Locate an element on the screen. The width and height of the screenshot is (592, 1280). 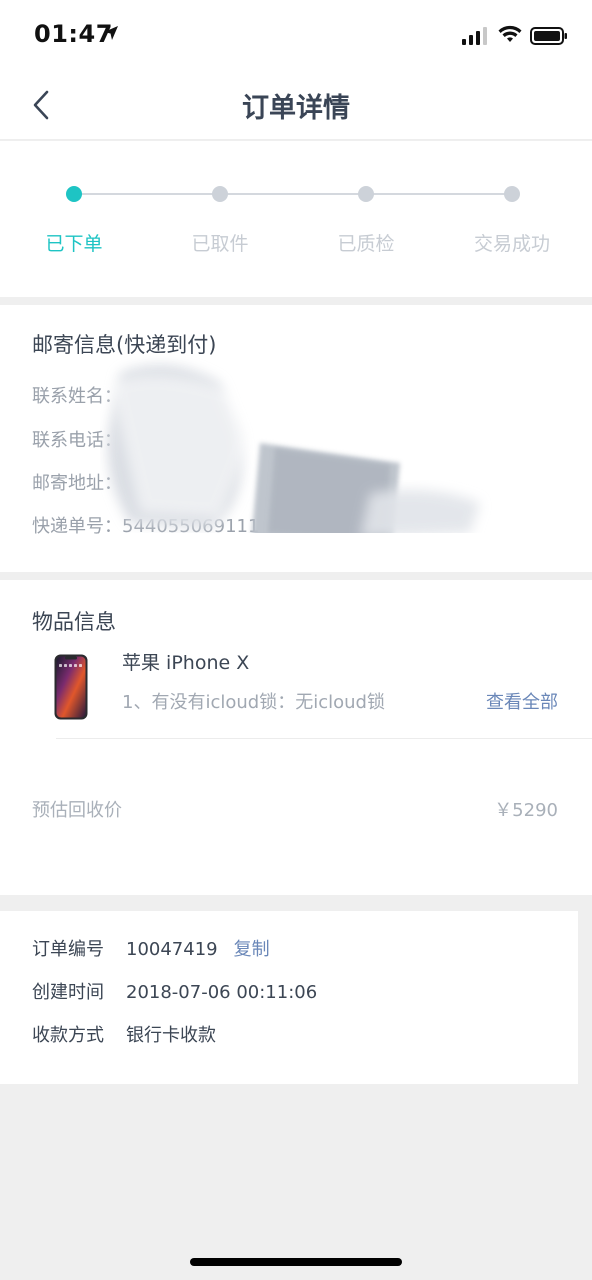
created-time-row: 创建时间 2018-07-06 00:11:06 is located at coordinates (174, 991).